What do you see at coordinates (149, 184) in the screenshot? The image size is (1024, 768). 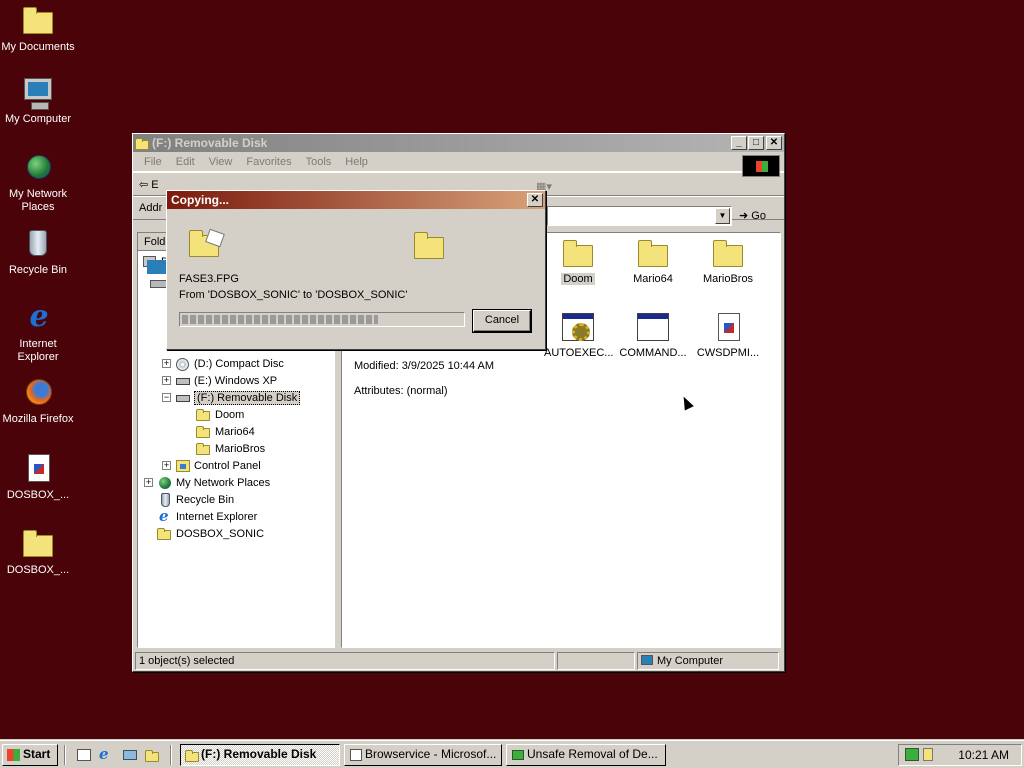 I see `back-button: ⇦ E` at bounding box center [149, 184].